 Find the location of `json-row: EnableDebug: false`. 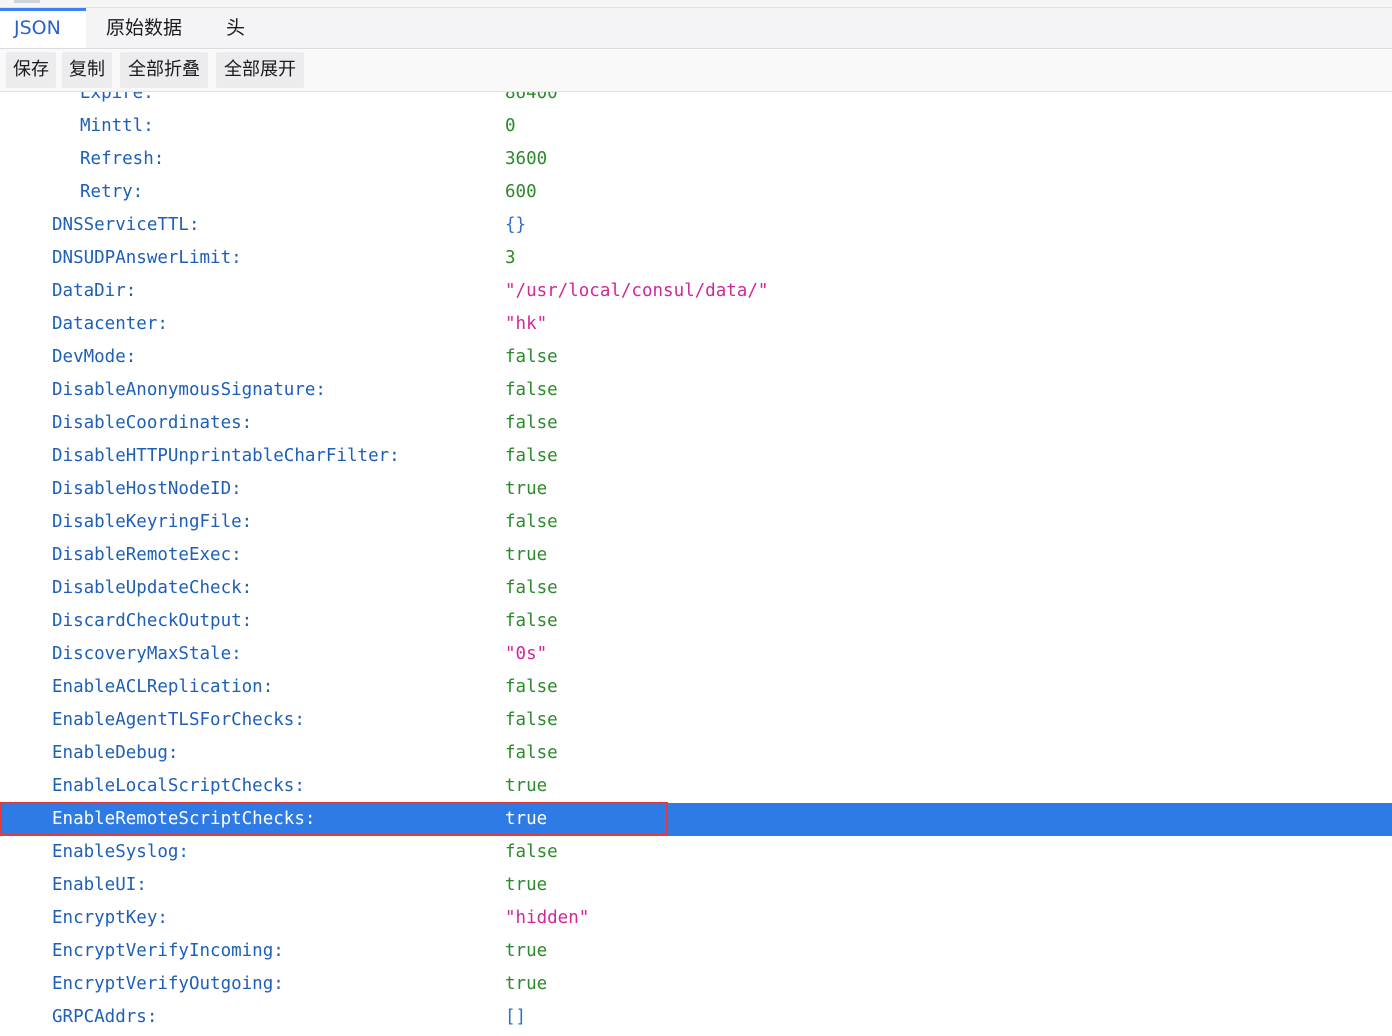

json-row: EnableDebug: false is located at coordinates (696, 753).